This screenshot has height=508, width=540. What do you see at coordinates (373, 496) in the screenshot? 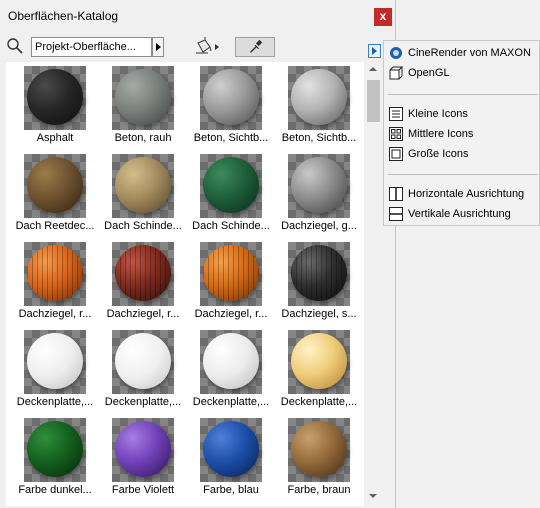
I see `scroll-down-icon` at bounding box center [373, 496].